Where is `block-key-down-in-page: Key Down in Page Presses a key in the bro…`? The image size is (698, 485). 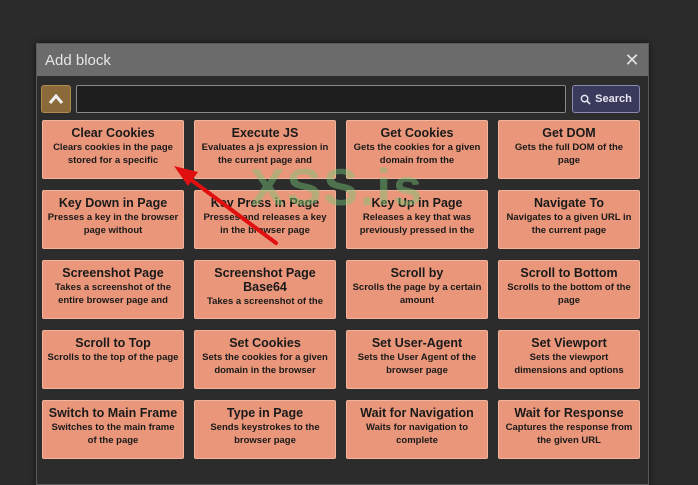
block-key-down-in-page: Key Down in Page Presses a key in the bro… is located at coordinates (113, 219).